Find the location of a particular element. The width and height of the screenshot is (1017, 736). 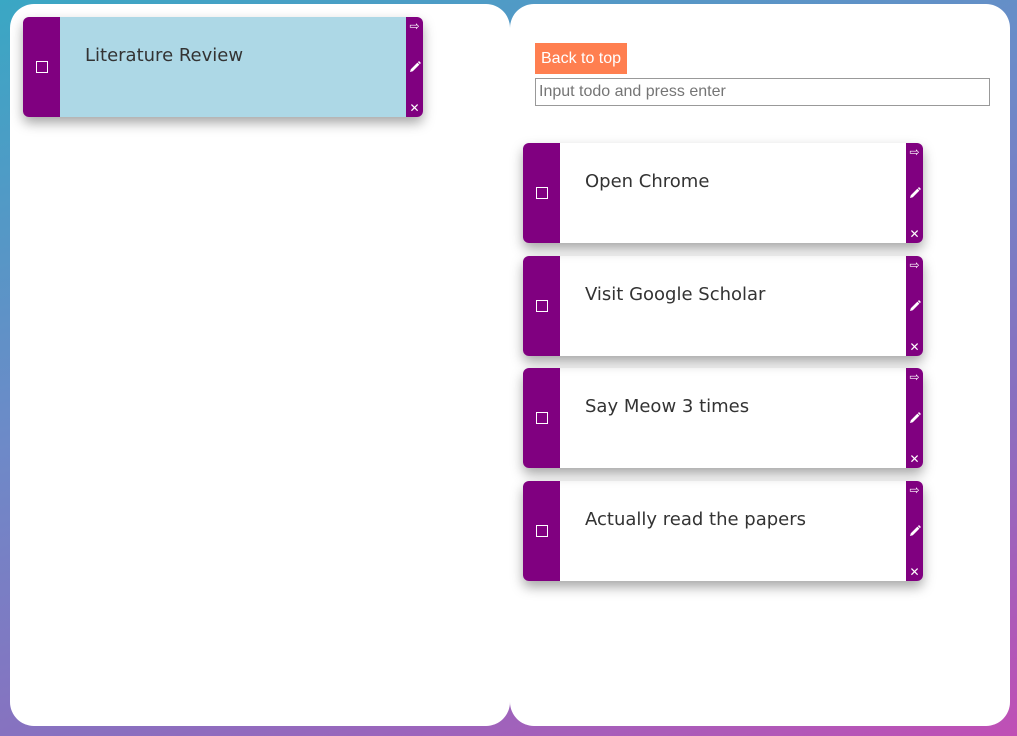

todo-text: Open Chrome is located at coordinates (647, 181).